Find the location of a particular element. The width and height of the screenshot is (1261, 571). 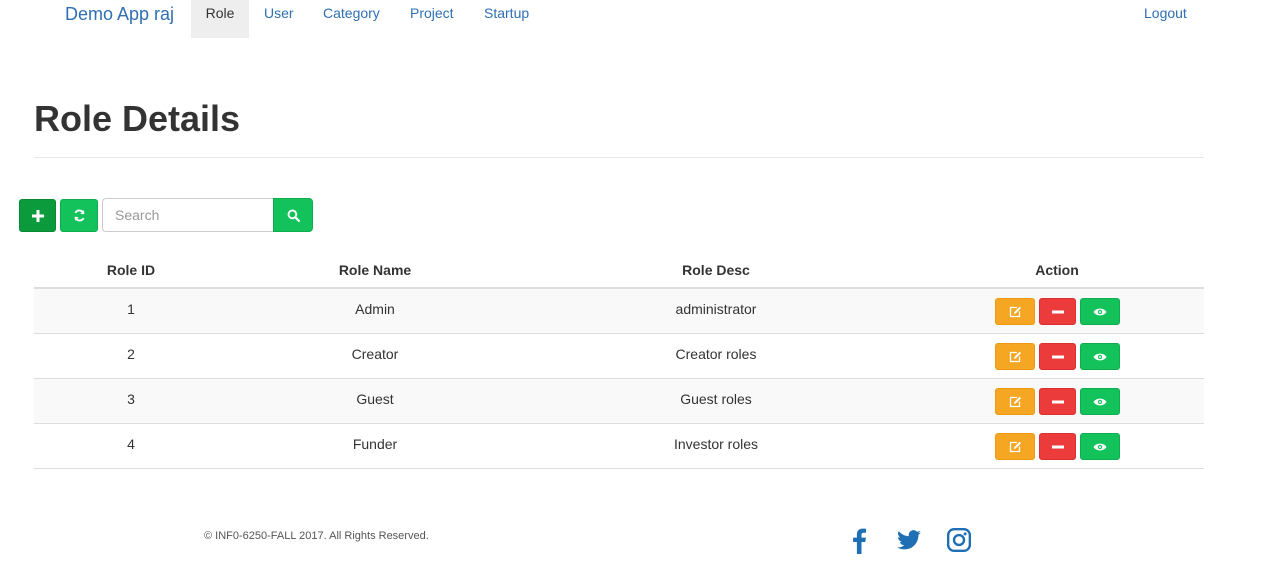

column-header-role-id: Role ID is located at coordinates (131, 270).